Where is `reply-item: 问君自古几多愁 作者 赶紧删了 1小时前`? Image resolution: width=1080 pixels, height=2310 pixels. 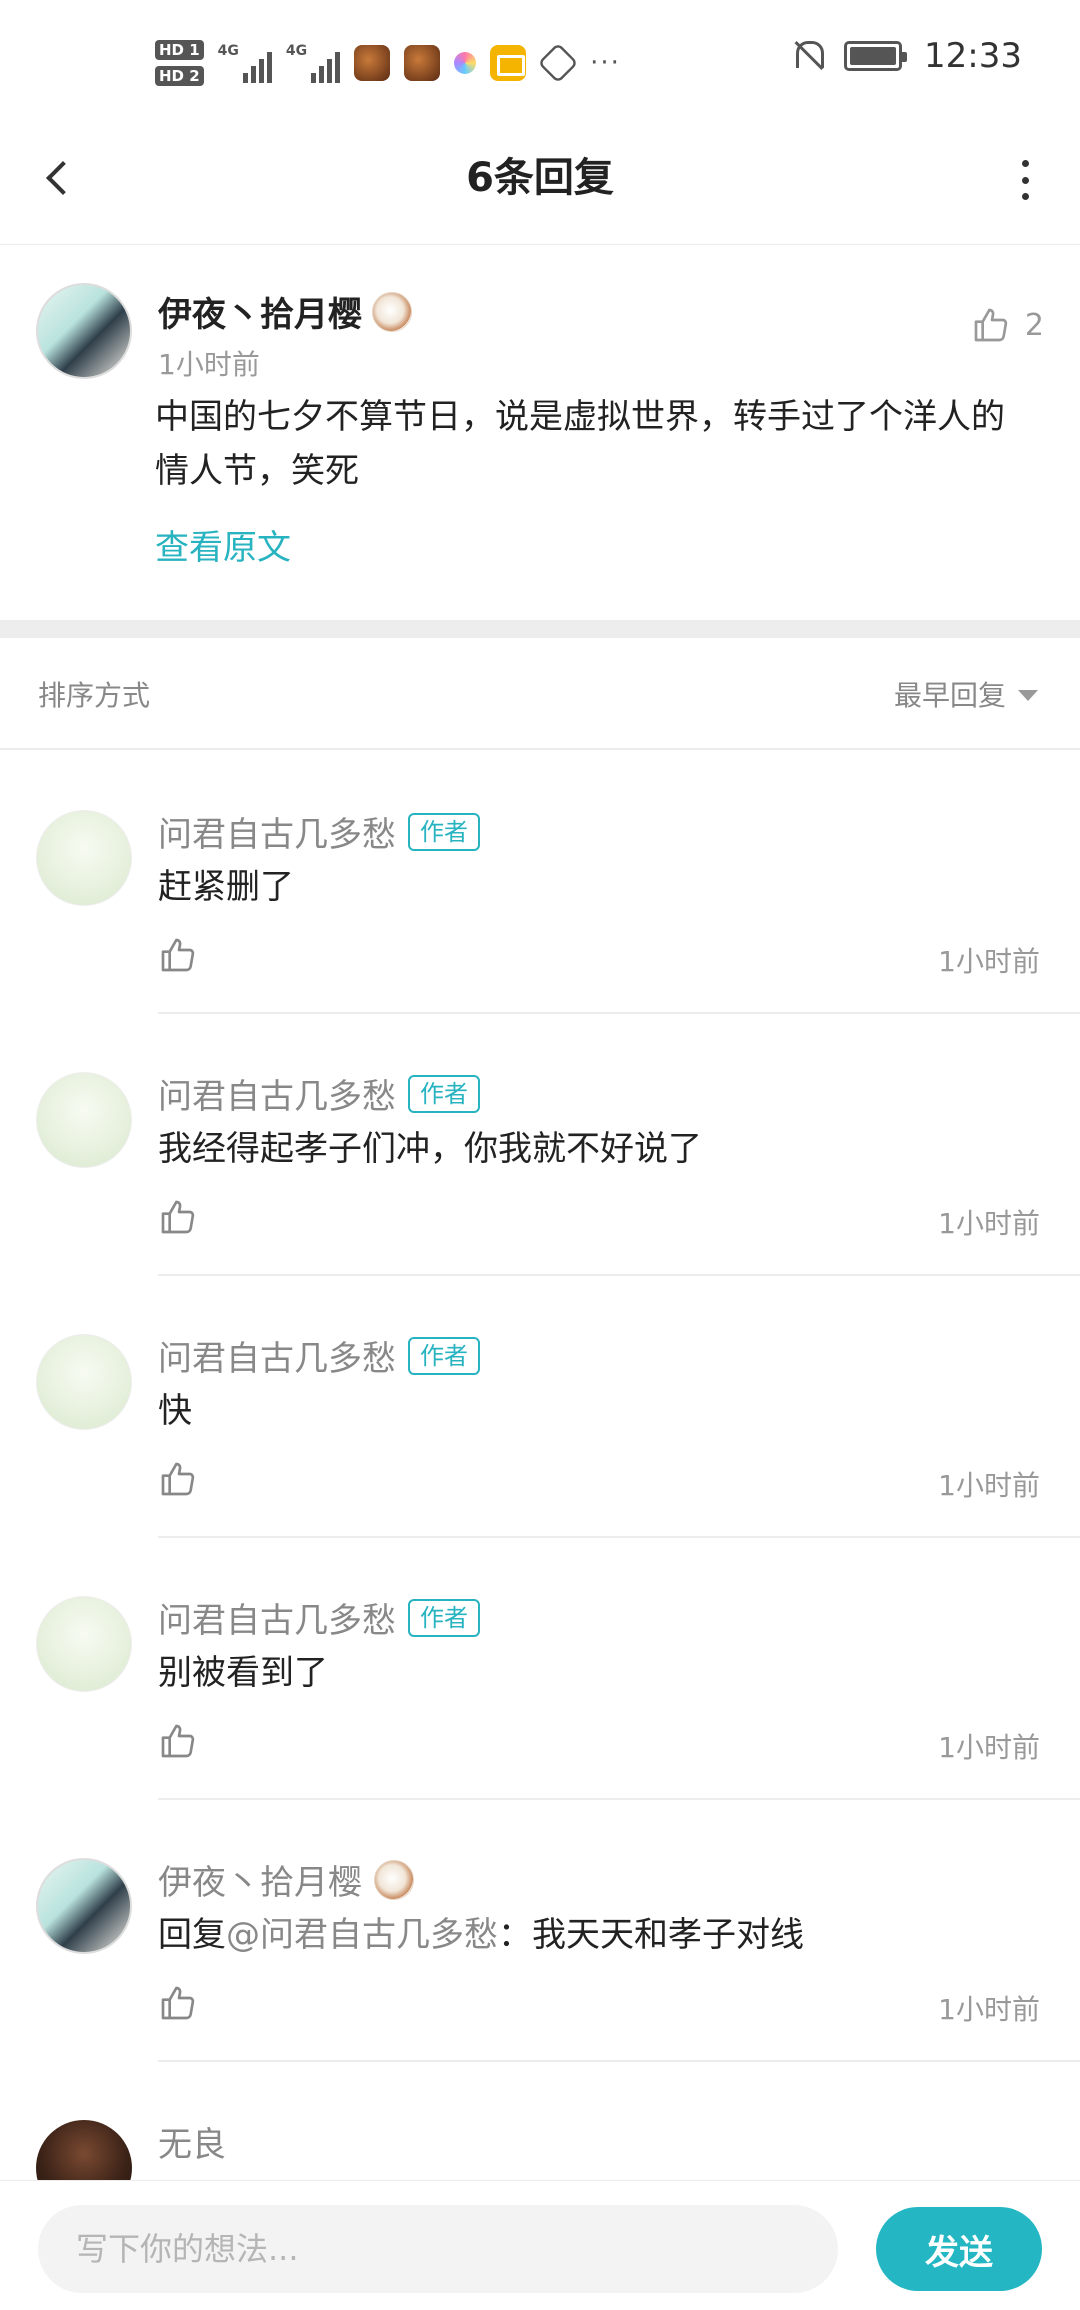
reply-item: 问君自古几多愁 作者 赶紧删了 1小时前 is located at coordinates (540, 883).